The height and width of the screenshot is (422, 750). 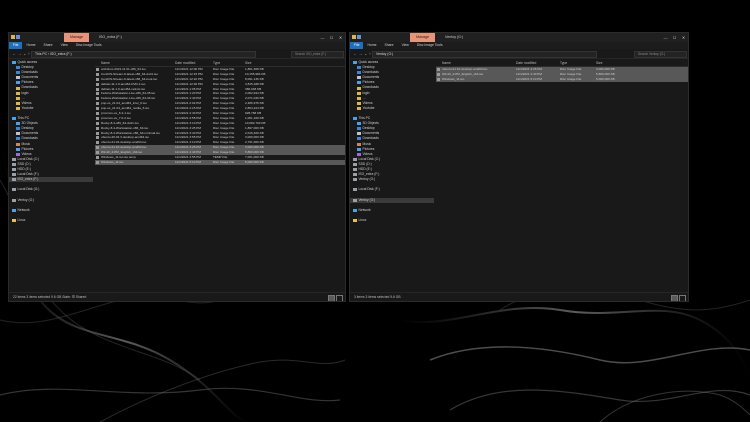 What do you see at coordinates (519, 45) in the screenshot?
I see `ribbon-tabs: File Home Share View Disc Image Tools` at bounding box center [519, 45].